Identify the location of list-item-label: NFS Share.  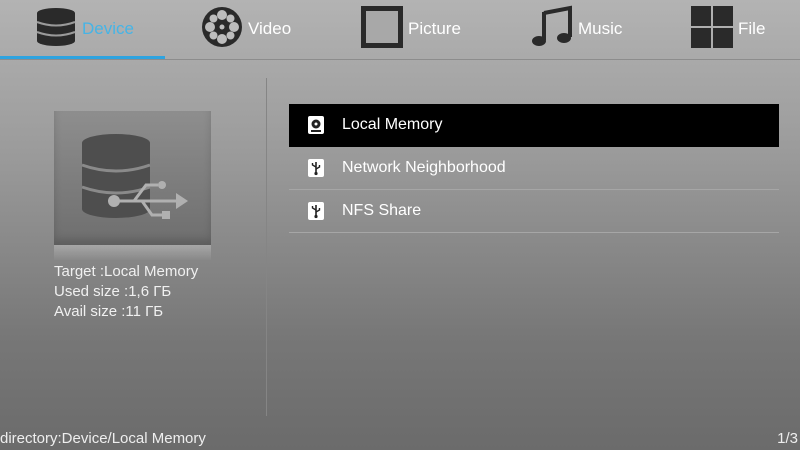
(382, 210).